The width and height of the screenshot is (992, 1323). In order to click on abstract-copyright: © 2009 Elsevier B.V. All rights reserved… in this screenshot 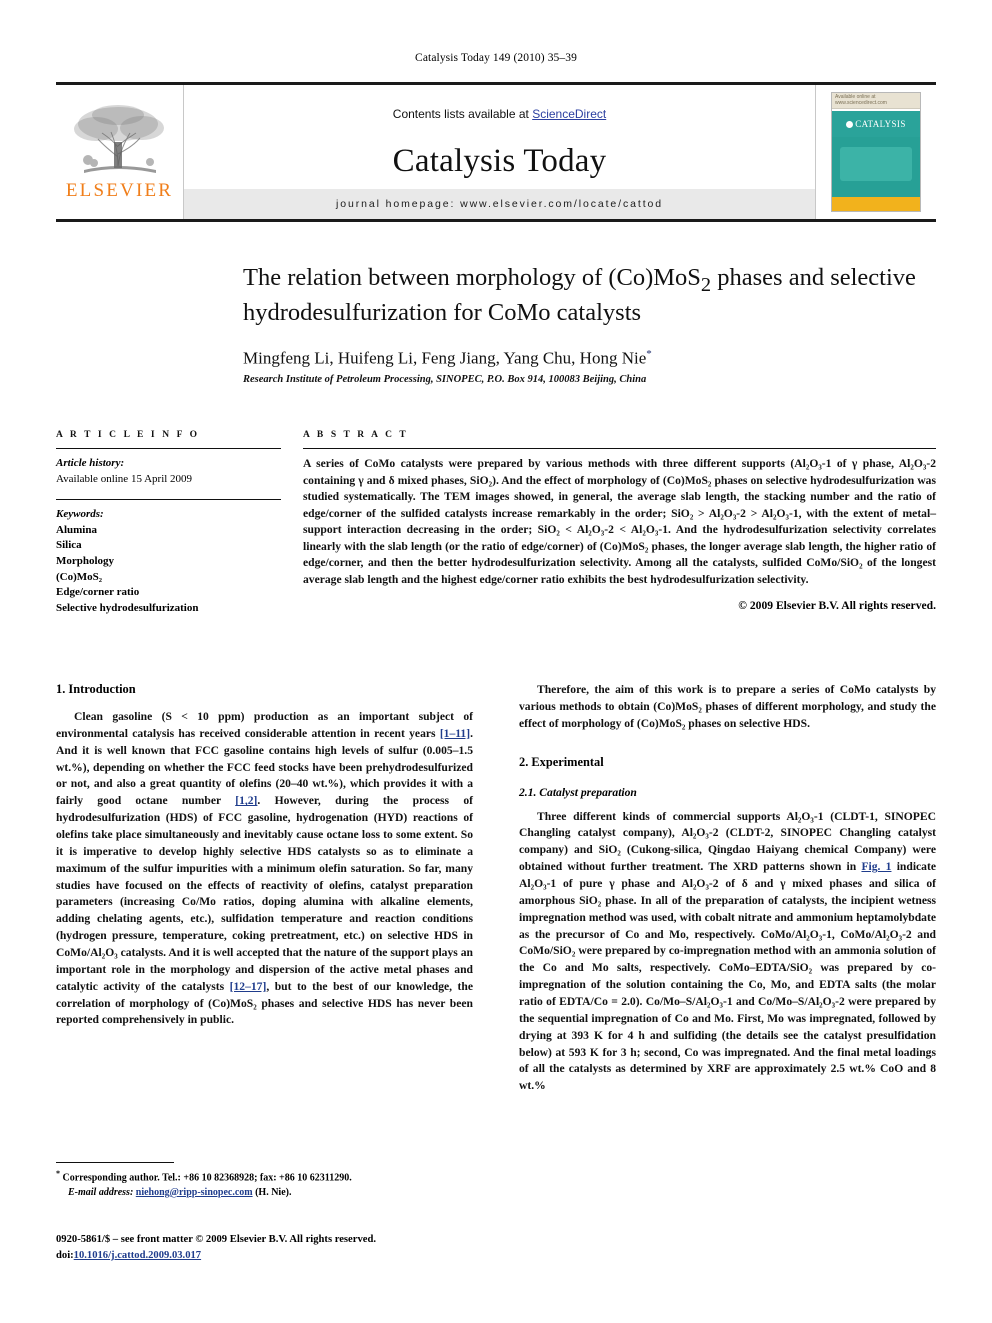, I will do `click(837, 605)`.